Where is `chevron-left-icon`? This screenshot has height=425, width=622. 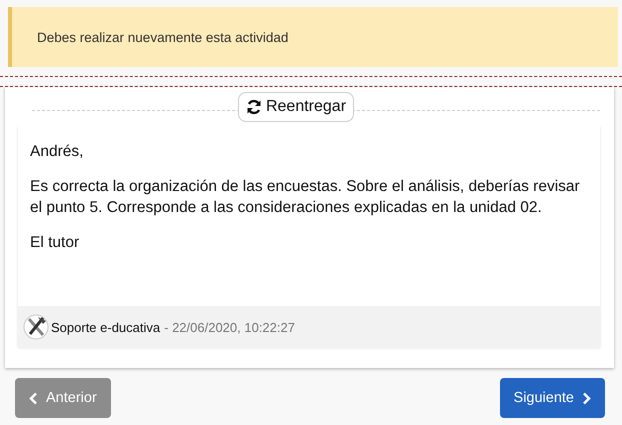
chevron-left-icon is located at coordinates (33, 398).